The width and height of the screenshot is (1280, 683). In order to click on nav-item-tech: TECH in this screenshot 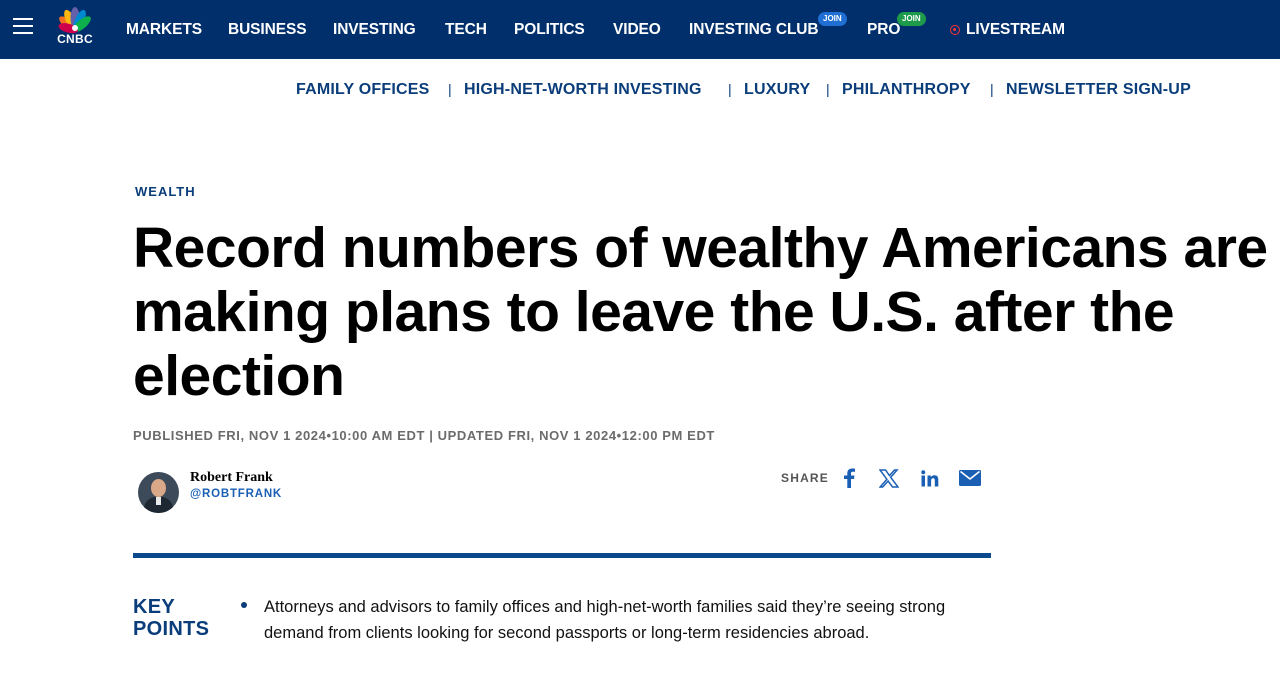, I will do `click(466, 30)`.